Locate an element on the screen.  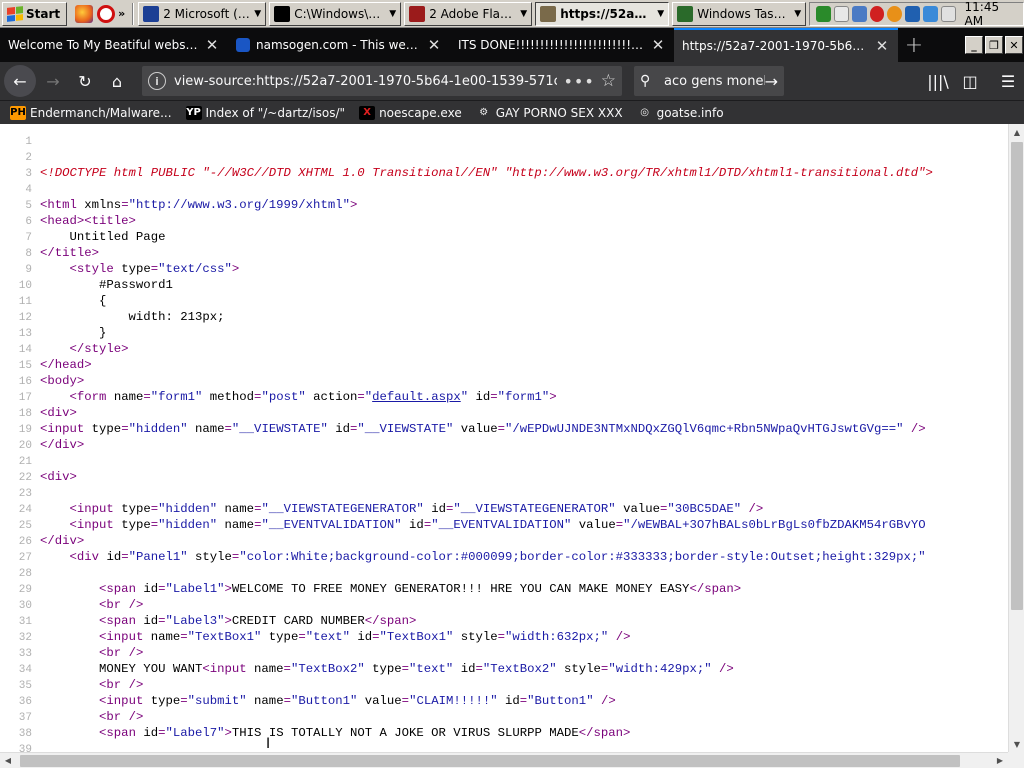
scroll-right-icon: ▶ is located at coordinates (1000, 760).